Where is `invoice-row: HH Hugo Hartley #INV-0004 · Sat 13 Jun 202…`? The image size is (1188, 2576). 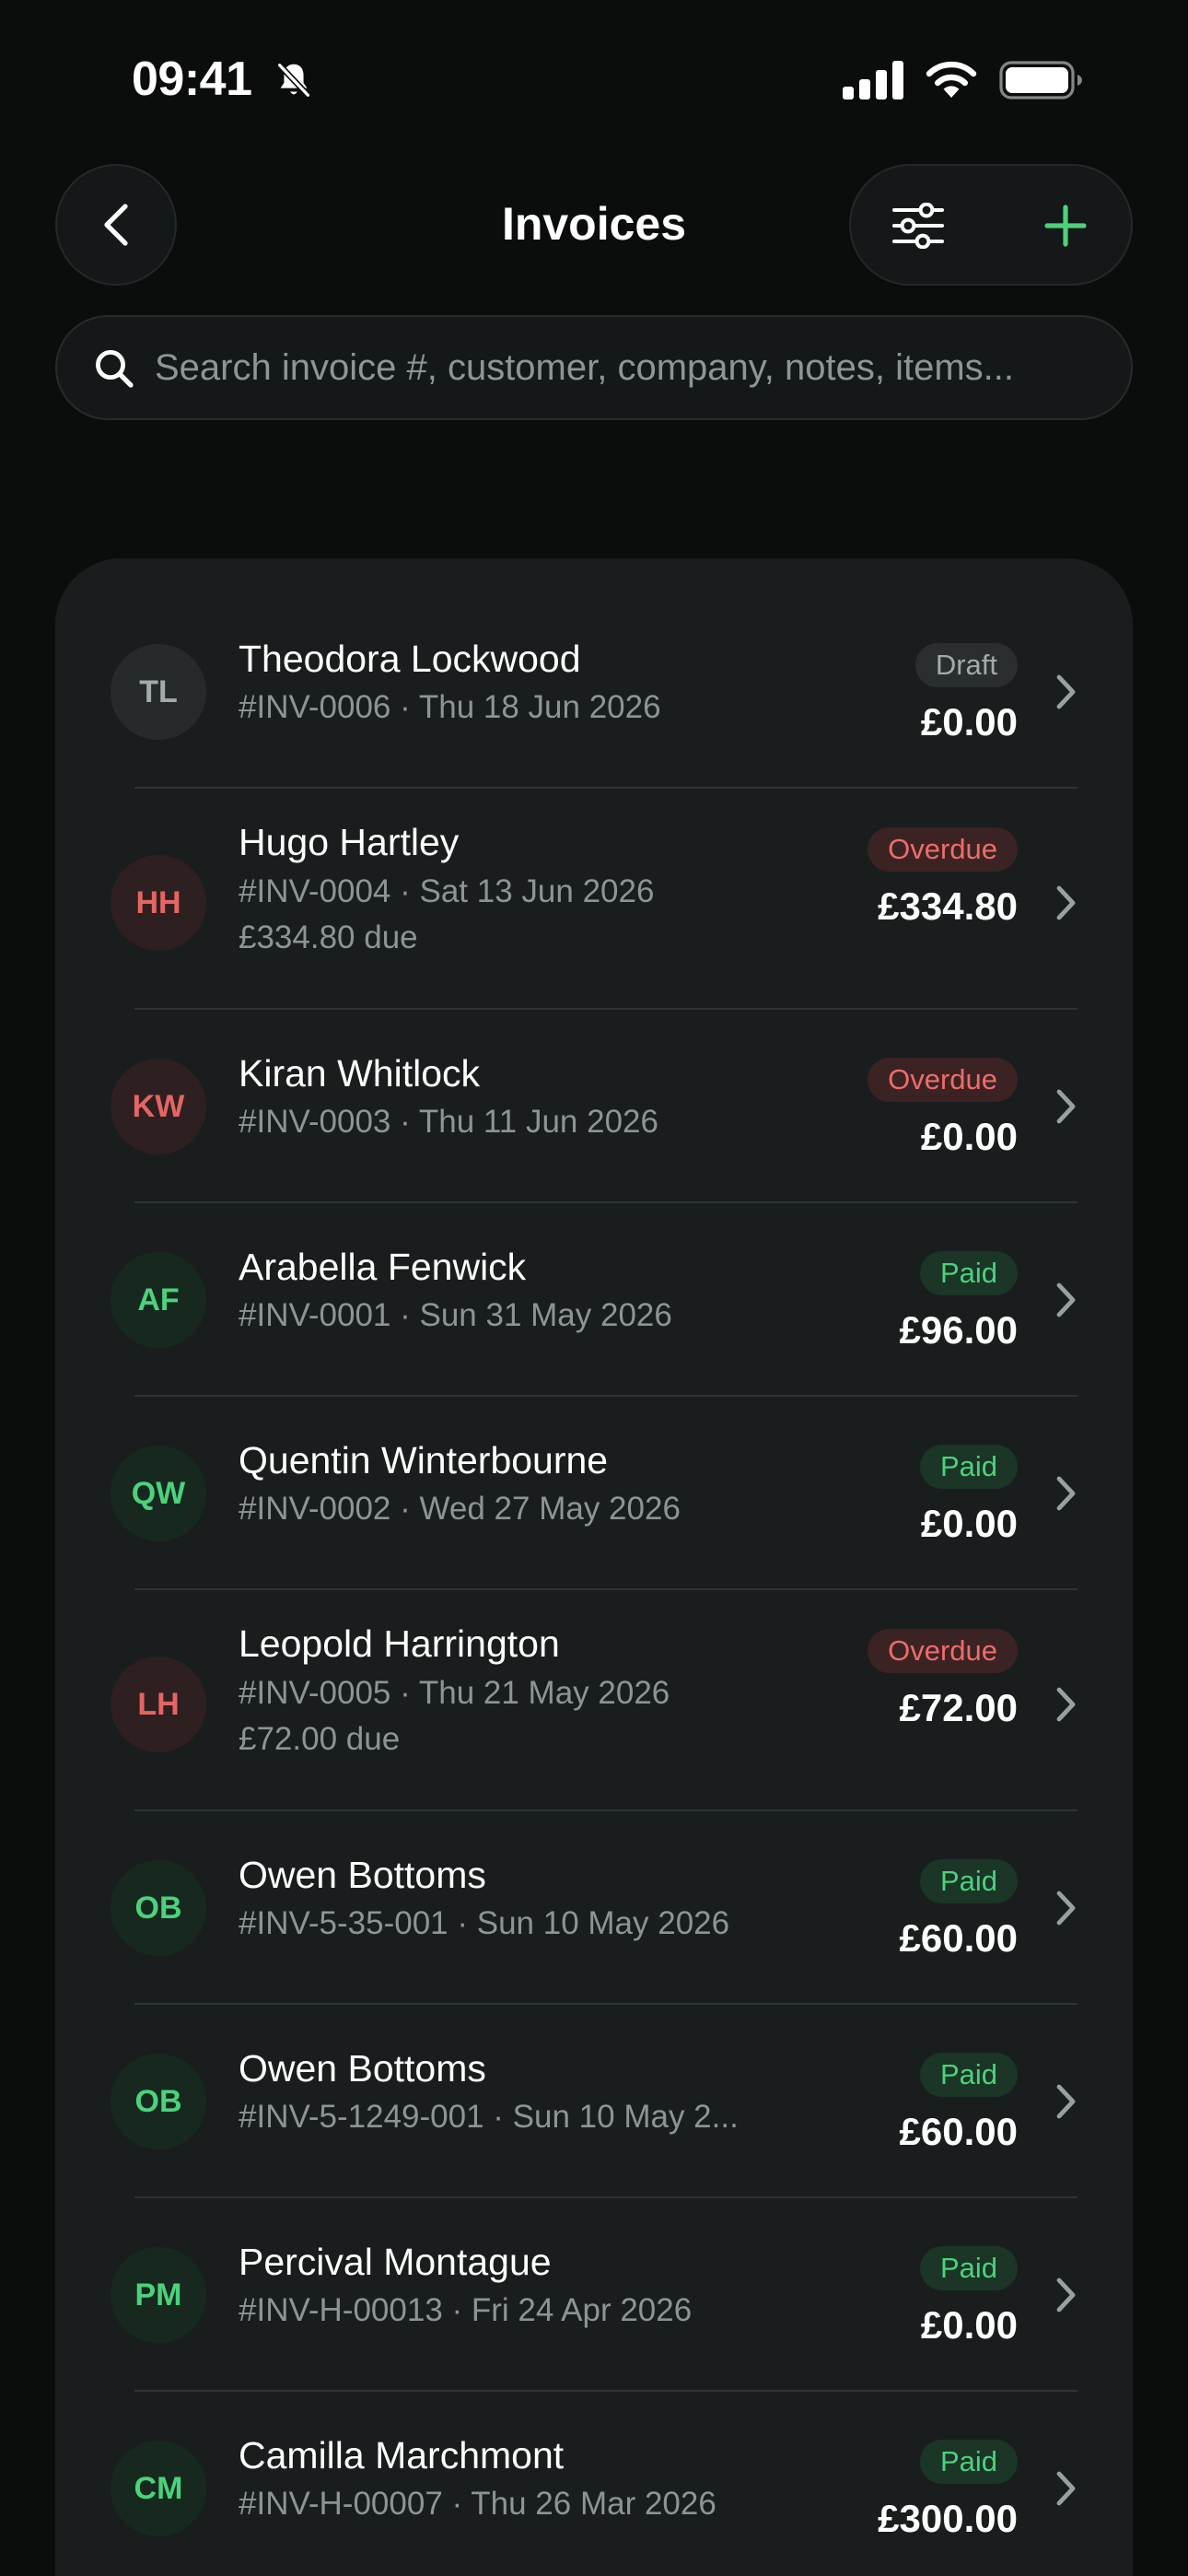
invoice-row: HH Hugo Hartley #INV-0004 · Sat 13 Jun 202… is located at coordinates (594, 899).